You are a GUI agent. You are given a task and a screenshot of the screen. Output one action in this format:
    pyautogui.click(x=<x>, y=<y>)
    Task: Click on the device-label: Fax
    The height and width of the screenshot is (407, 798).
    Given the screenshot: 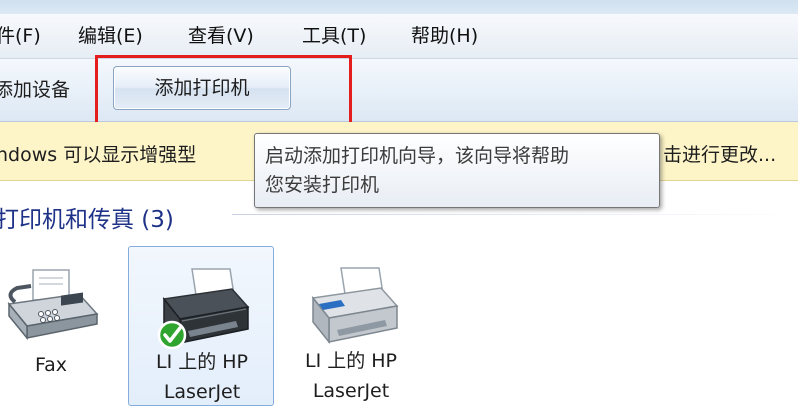 What is the action you would take?
    pyautogui.click(x=51, y=365)
    